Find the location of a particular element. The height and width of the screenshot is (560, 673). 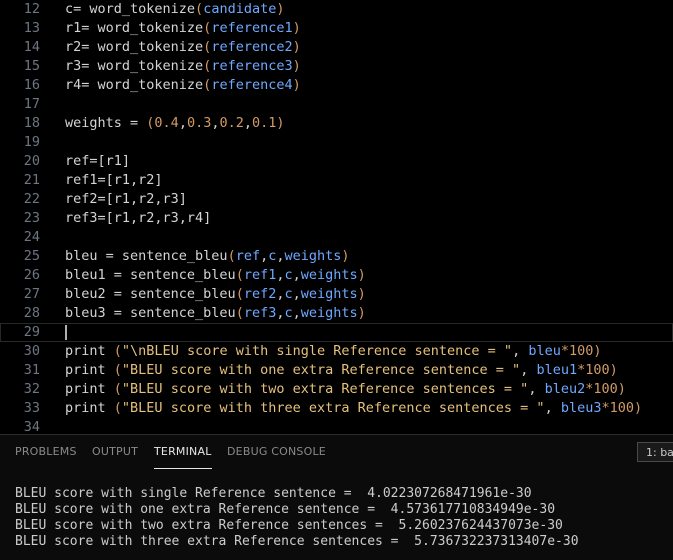

tab-output: OUTPUT is located at coordinates (115, 451).